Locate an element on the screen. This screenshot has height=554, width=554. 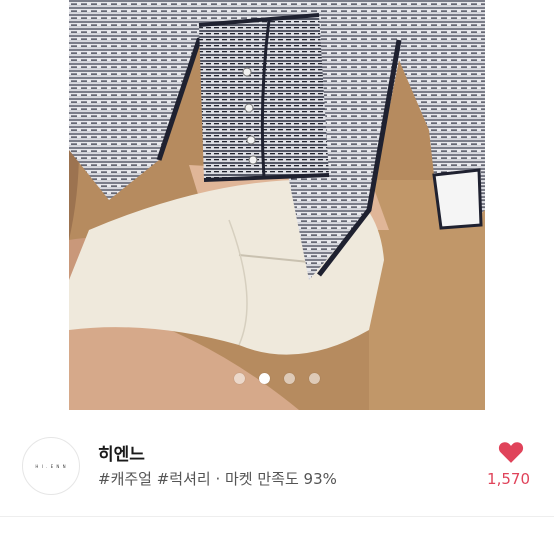
shop-logo-text: H I . E N N is located at coordinates (51, 466).